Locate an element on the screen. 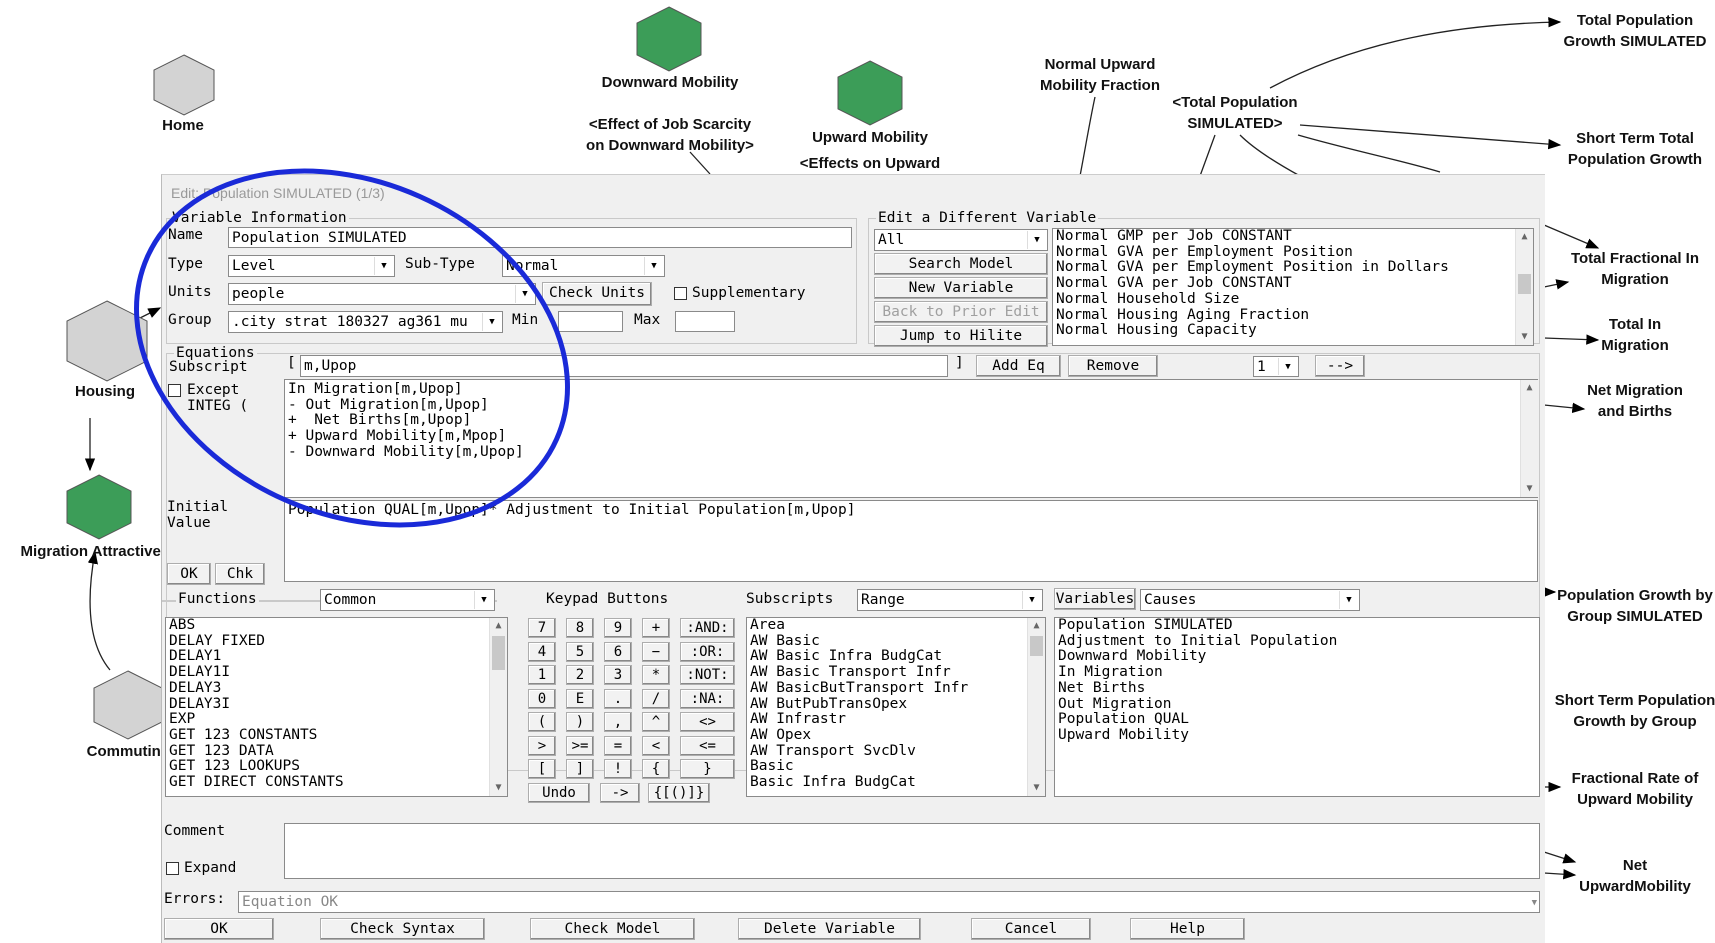 The height and width of the screenshot is (943, 1715). subscripts-filter-select: Range ▼ is located at coordinates (950, 600).